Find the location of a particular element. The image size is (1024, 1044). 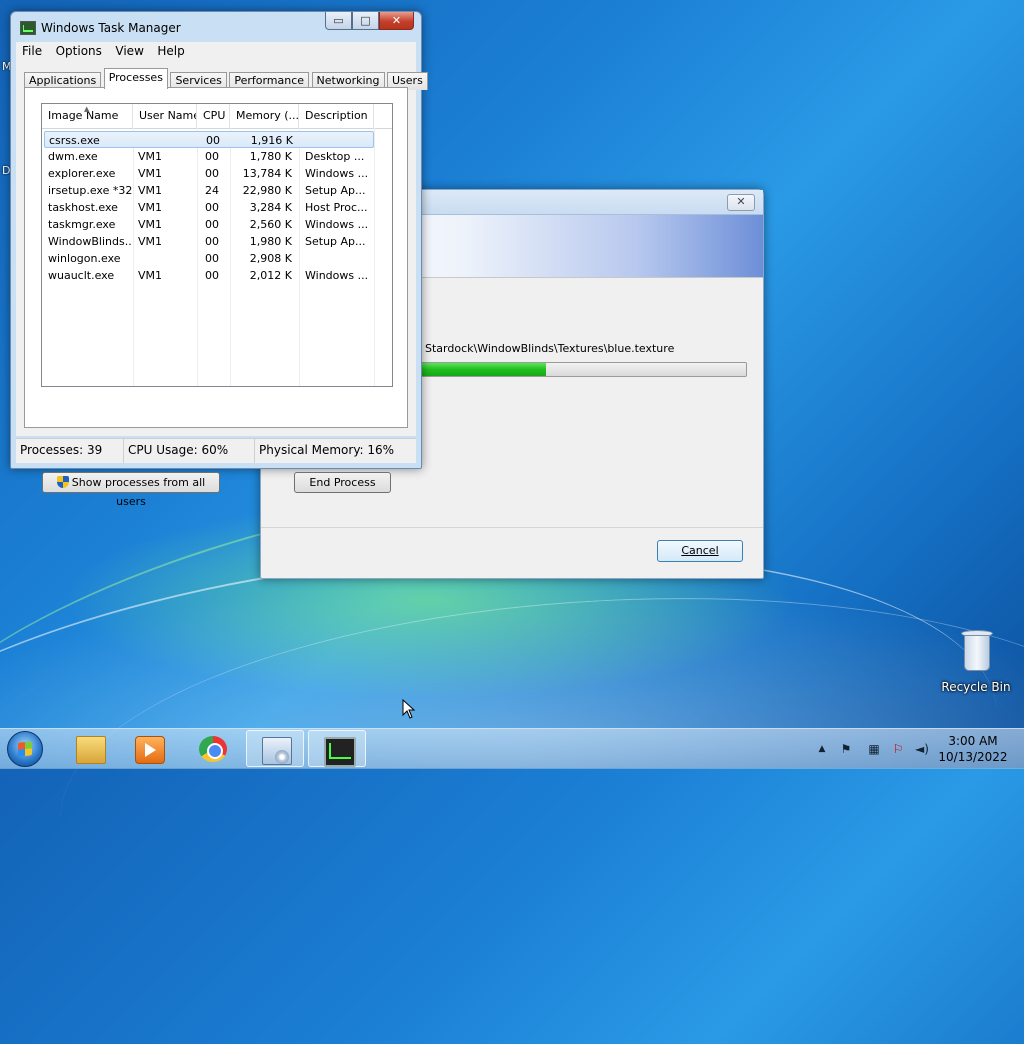

uac-shield-icon is located at coordinates (62, 482).